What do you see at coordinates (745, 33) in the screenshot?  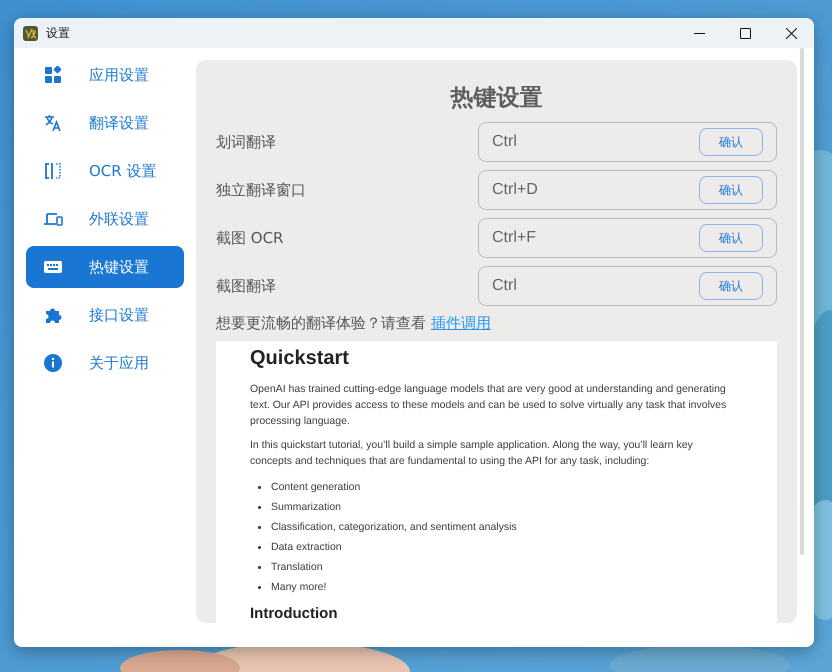 I see `maximize-icon` at bounding box center [745, 33].